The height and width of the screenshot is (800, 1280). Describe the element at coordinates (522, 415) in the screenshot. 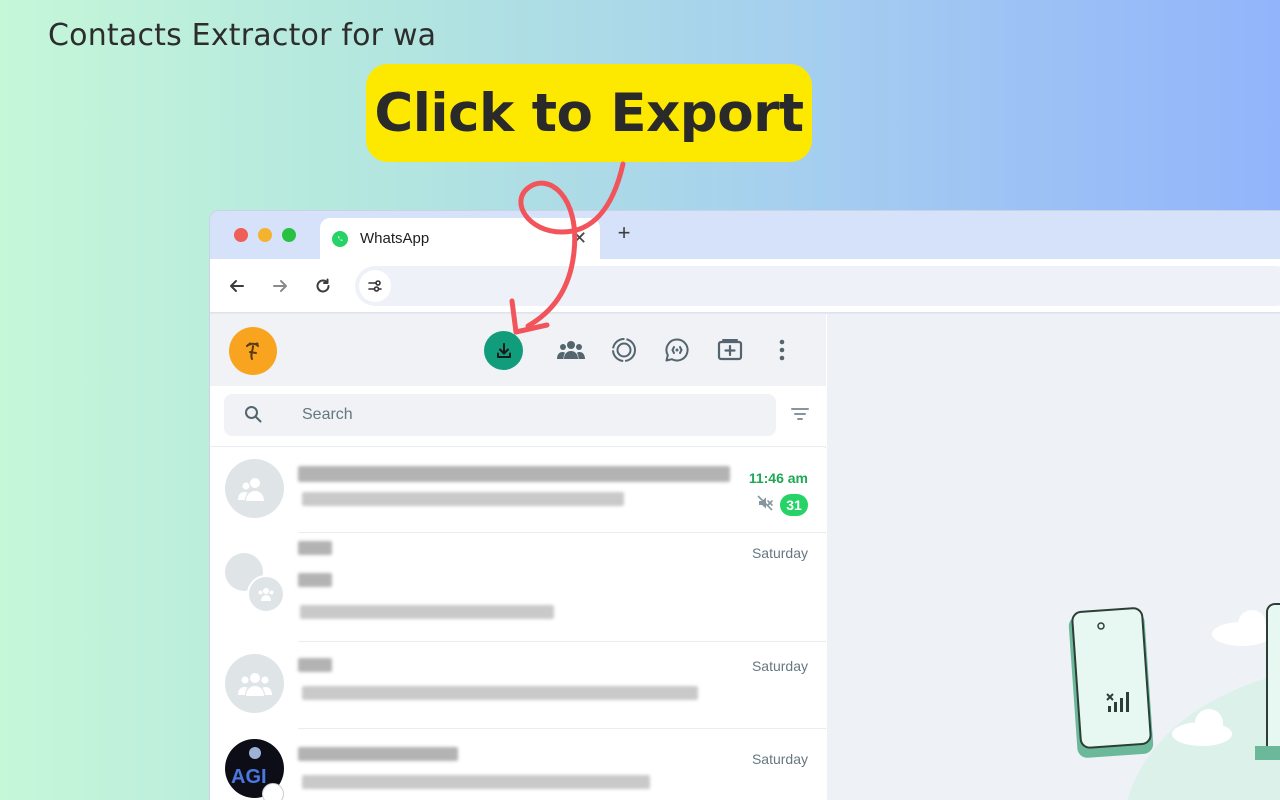

I see `search-input` at that location.